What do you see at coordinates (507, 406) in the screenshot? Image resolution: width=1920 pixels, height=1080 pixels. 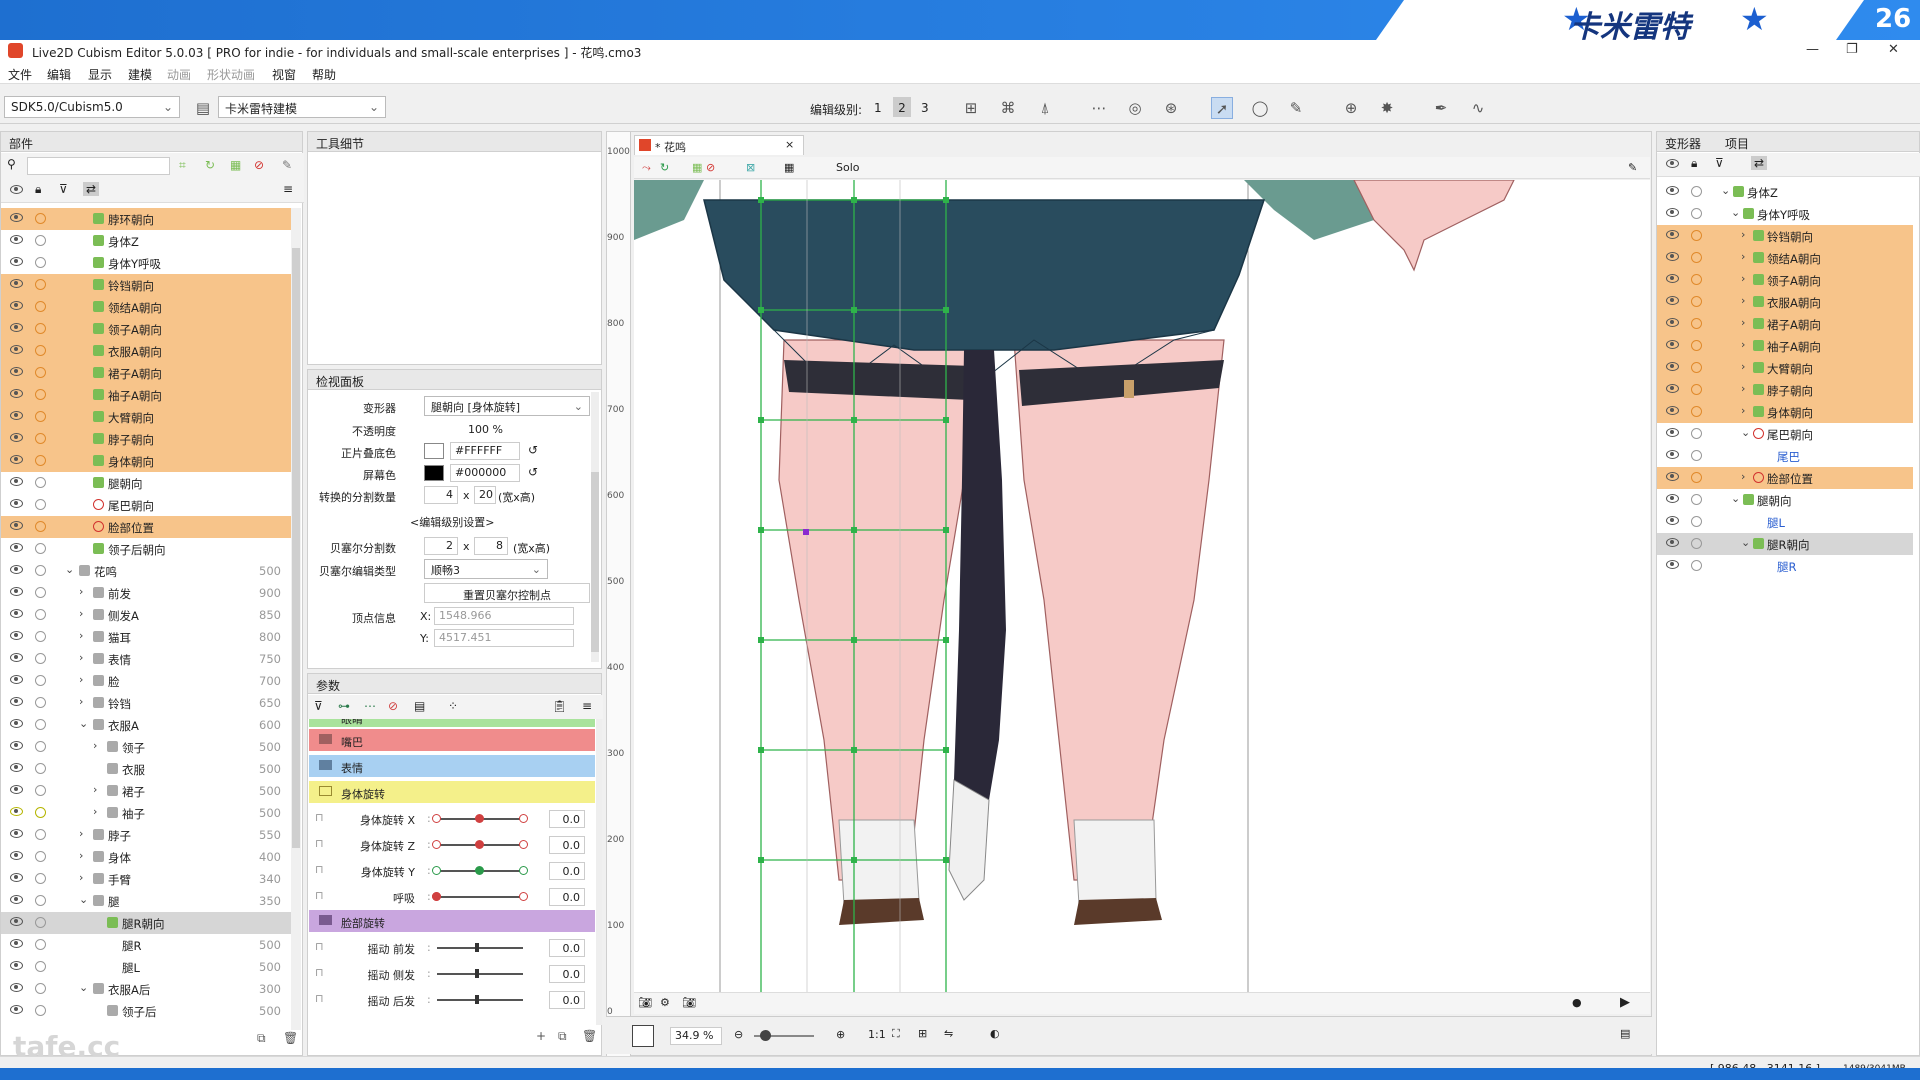 I see `deformer-select: 腿朝向 [身体旋转] ⌄` at bounding box center [507, 406].